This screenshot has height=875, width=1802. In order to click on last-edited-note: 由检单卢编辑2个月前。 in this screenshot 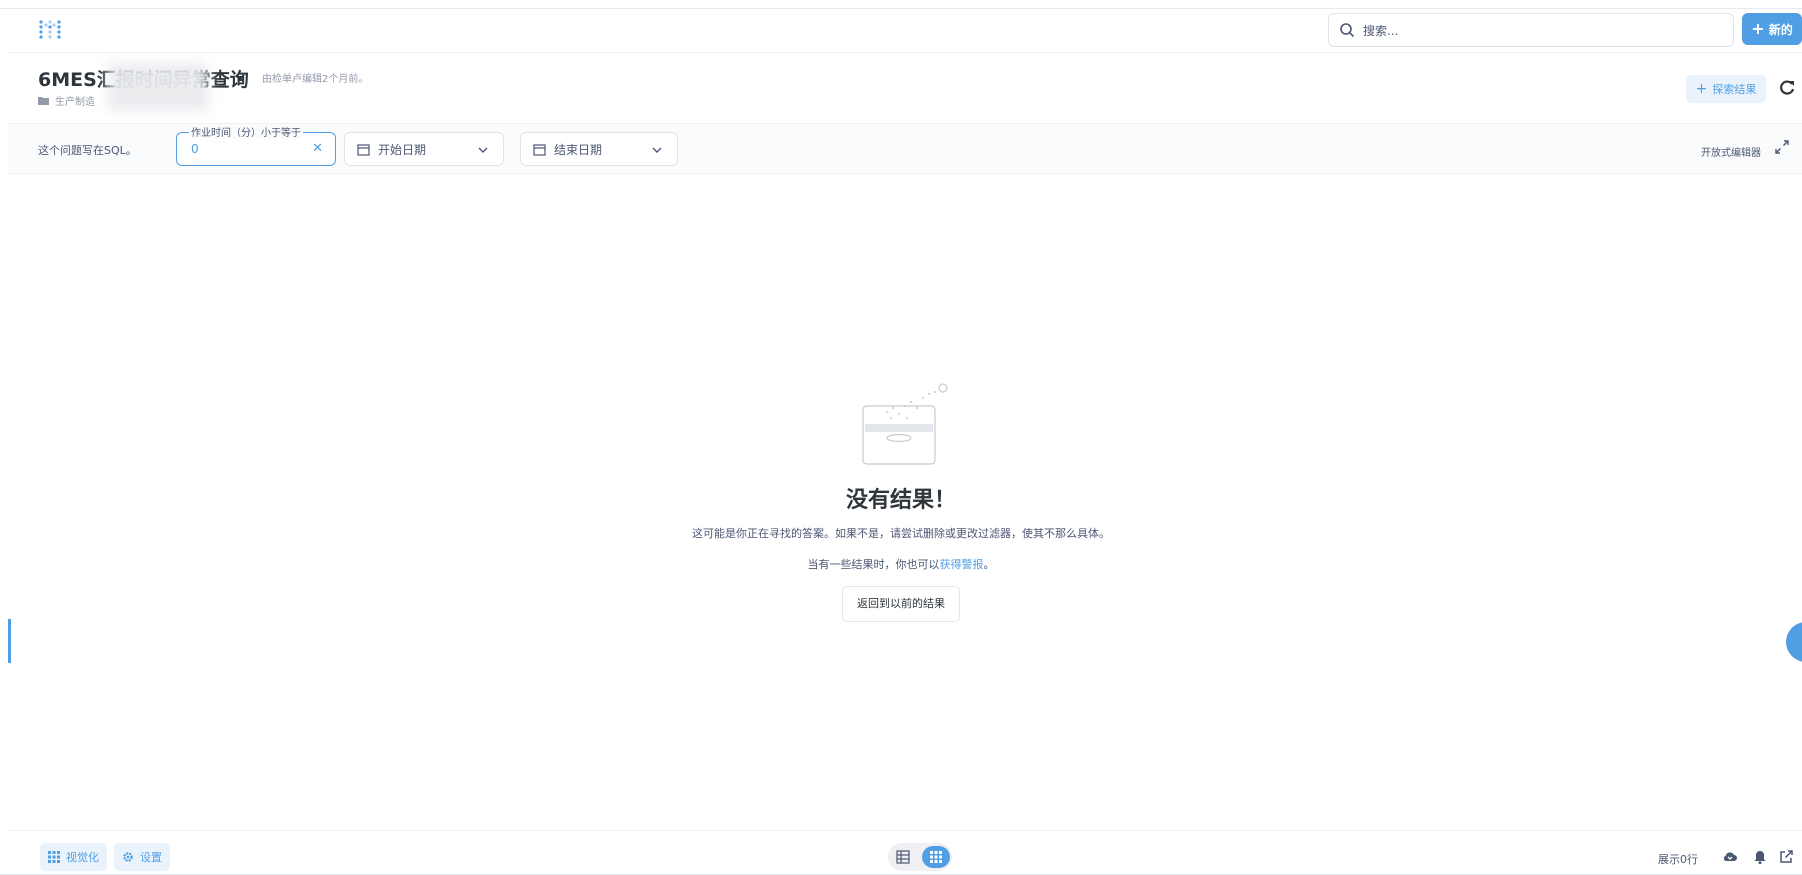, I will do `click(315, 77)`.